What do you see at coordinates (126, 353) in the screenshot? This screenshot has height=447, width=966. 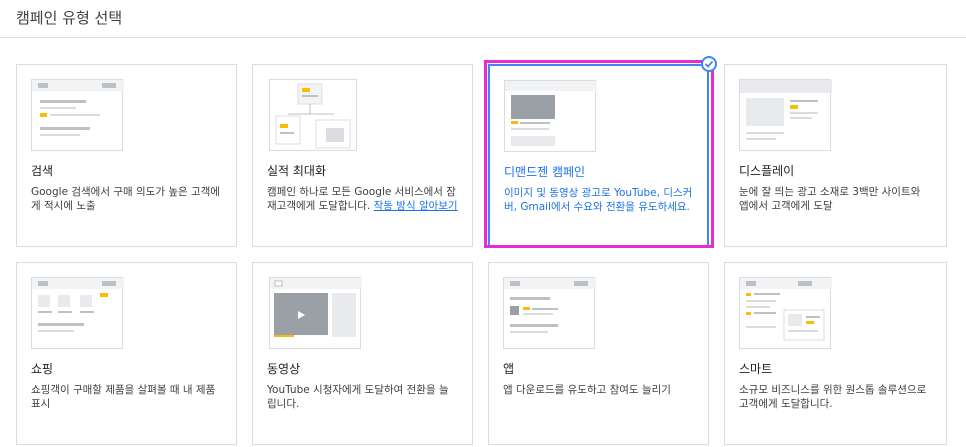 I see `campaign-card-shopping: 쇼핑 쇼핑객이 구매할 제품을 살펴볼 때 내 제품 표시` at bounding box center [126, 353].